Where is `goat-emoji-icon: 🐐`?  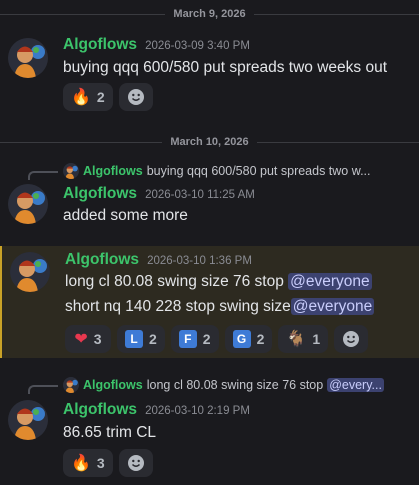
goat-emoji-icon: 🐐 is located at coordinates (296, 338).